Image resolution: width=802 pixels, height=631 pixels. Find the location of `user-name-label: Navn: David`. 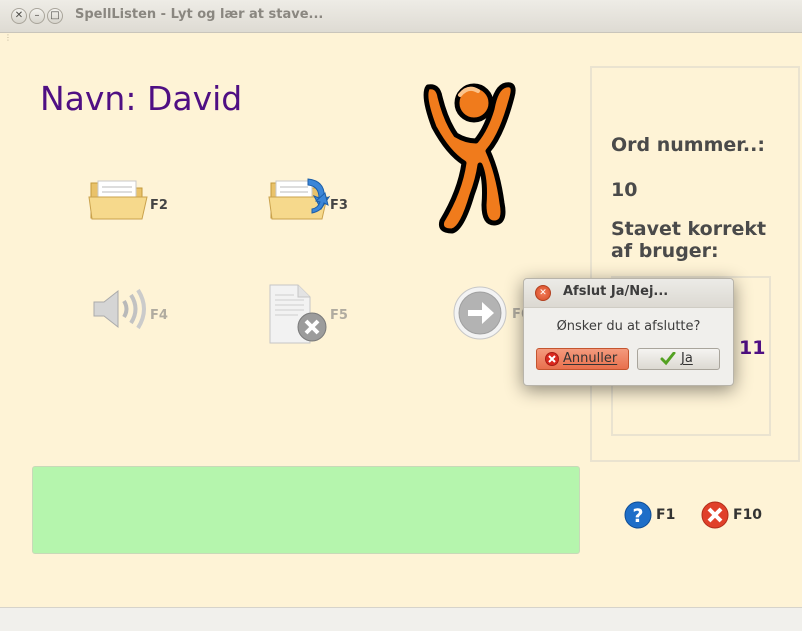

user-name-label: Navn: David is located at coordinates (141, 98).